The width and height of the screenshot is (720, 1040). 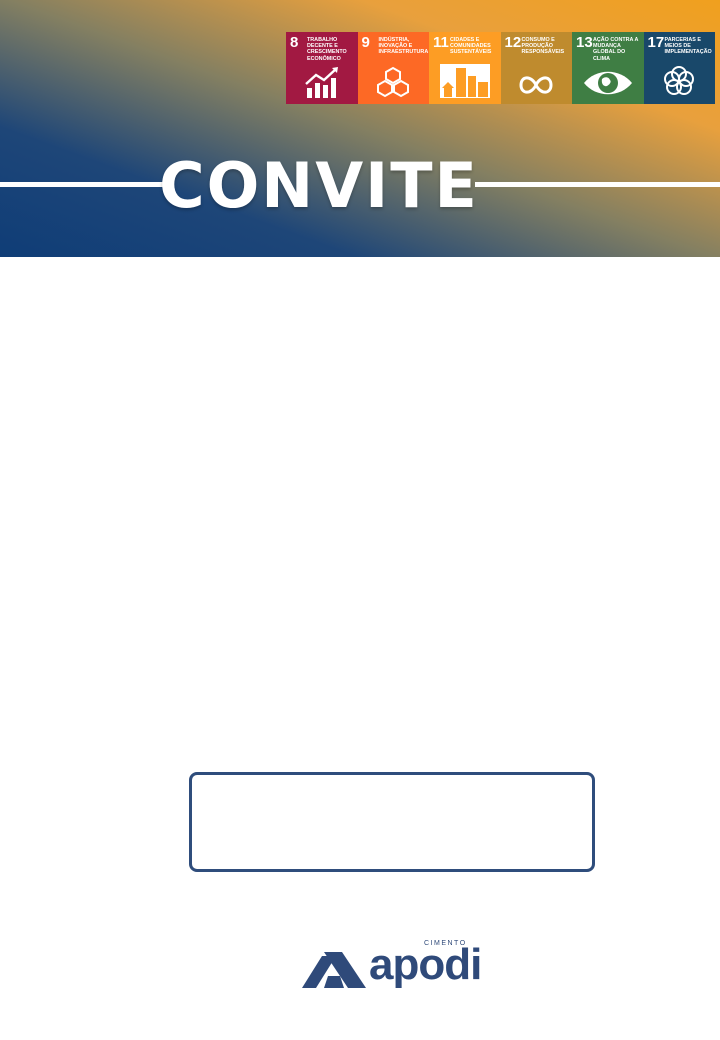 What do you see at coordinates (425, 964) in the screenshot?
I see `logo-wordmark: apodi` at bounding box center [425, 964].